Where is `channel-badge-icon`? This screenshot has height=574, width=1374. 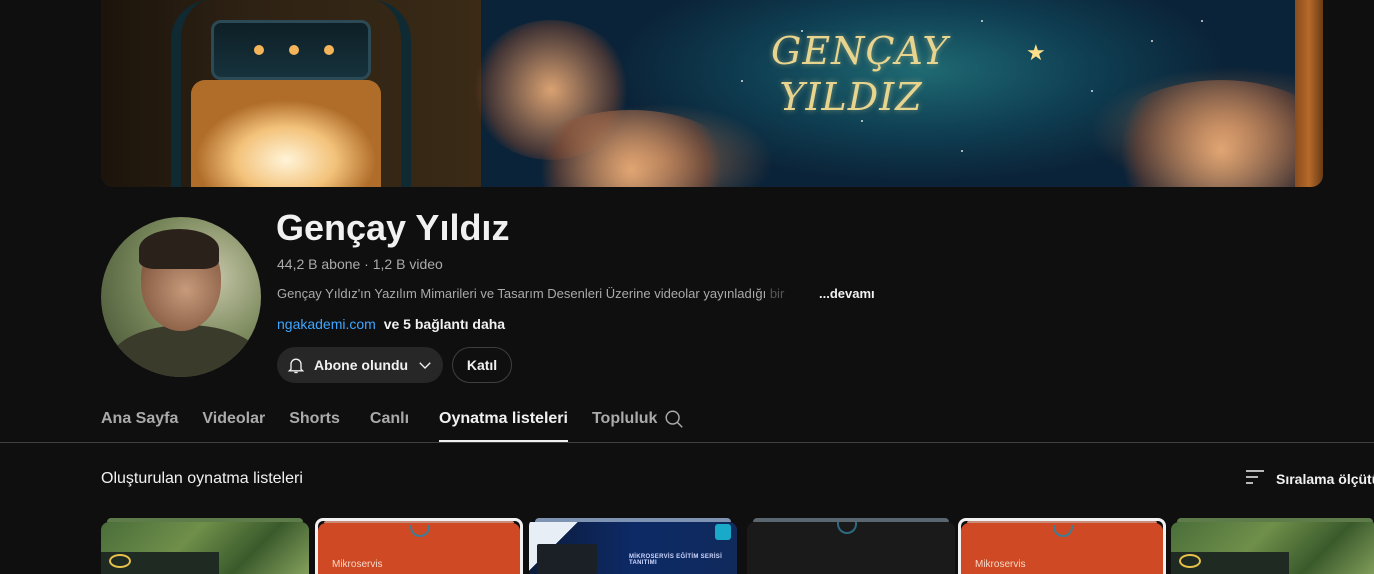 channel-badge-icon is located at coordinates (723, 532).